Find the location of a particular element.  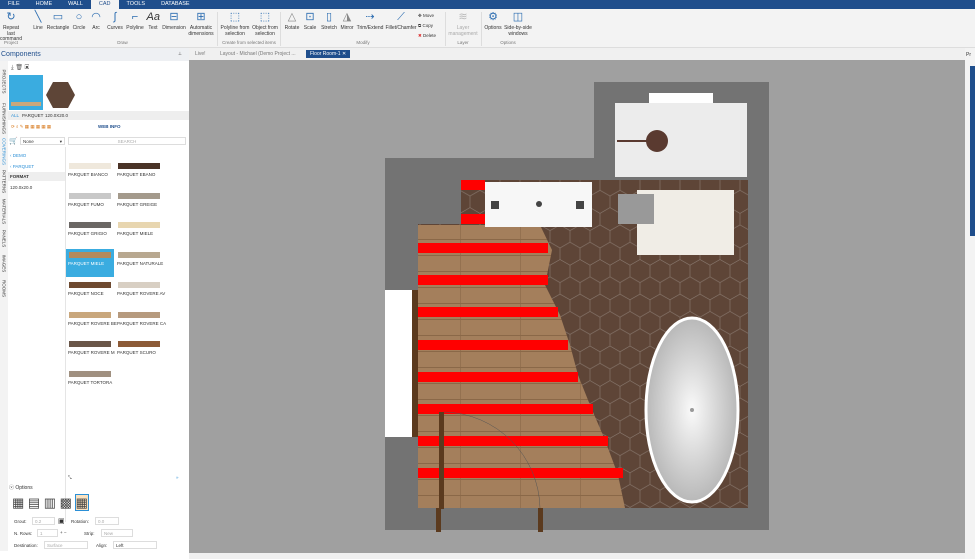

rotate-button: △ Rotate is located at coordinates (292, 21).